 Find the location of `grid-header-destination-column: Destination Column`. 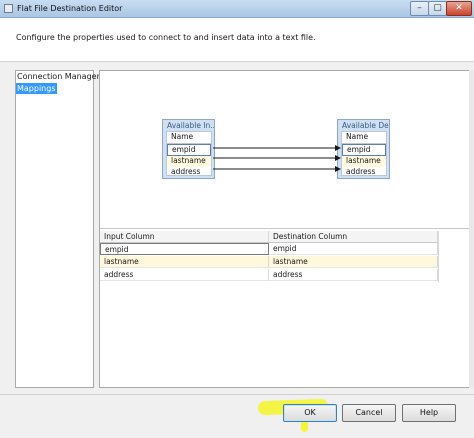

grid-header-destination-column: Destination Column is located at coordinates (353, 237).